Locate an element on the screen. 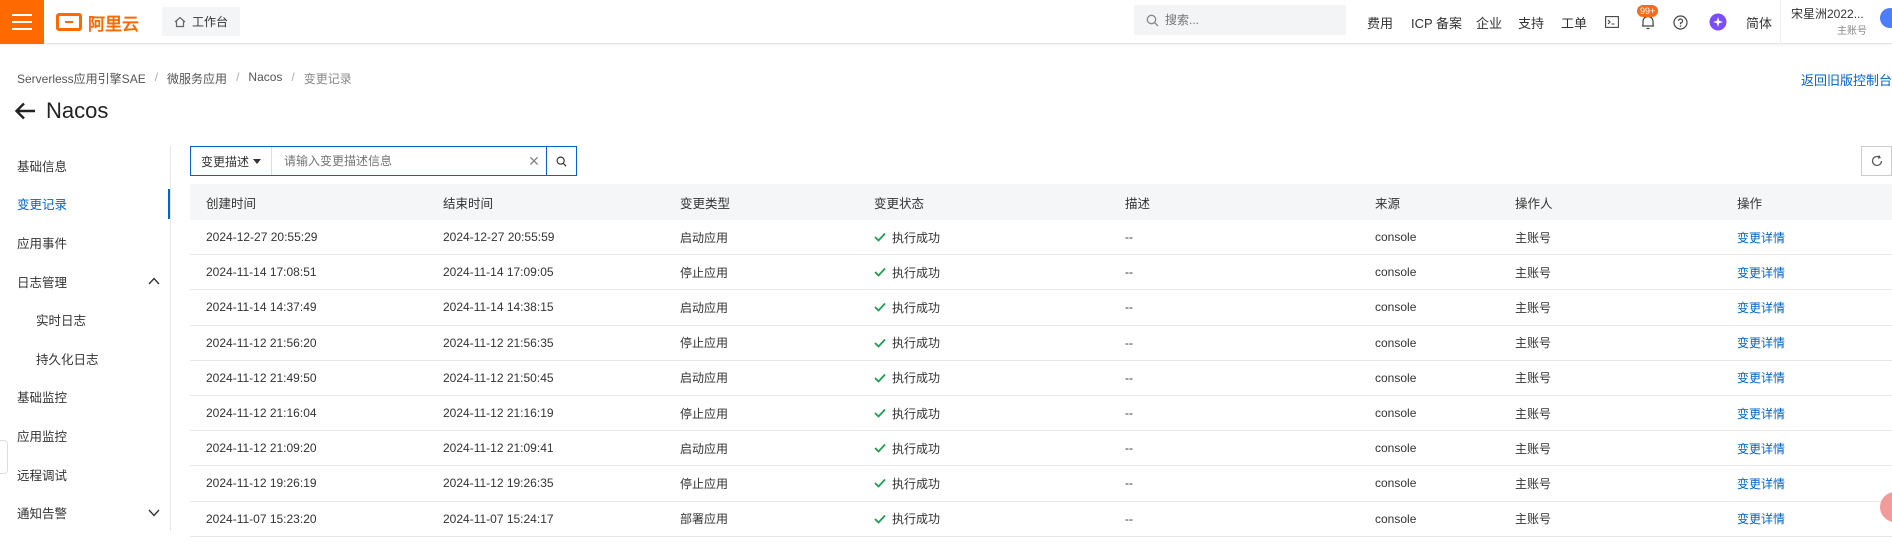  nav-fees: 费用 is located at coordinates (1380, 22).